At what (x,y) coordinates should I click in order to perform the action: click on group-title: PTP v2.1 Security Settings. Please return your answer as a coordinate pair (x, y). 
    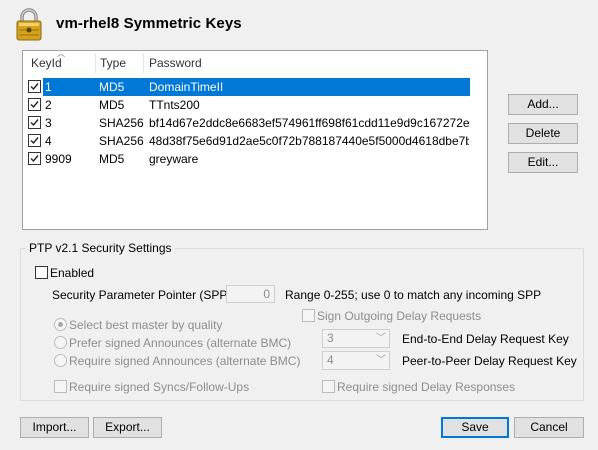
    Looking at the image, I should click on (100, 248).